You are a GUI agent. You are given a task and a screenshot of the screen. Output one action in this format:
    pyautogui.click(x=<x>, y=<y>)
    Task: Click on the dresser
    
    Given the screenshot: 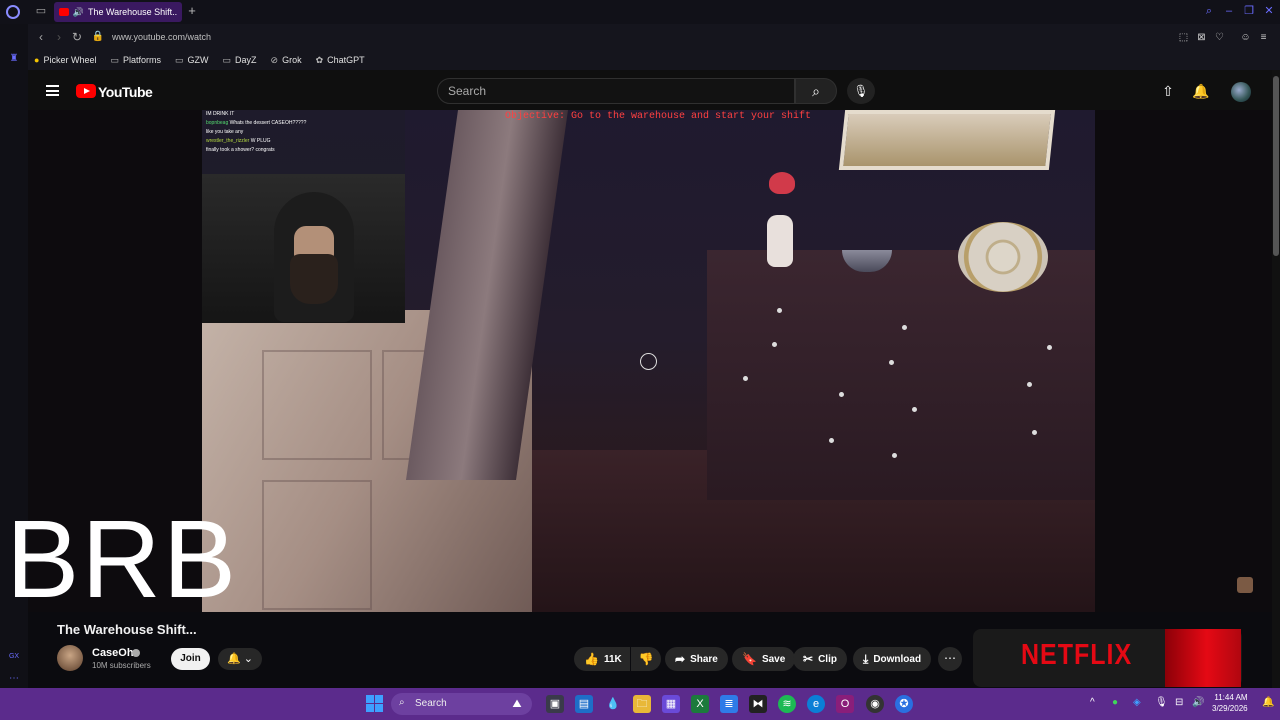 What is the action you would take?
    pyautogui.click(x=901, y=375)
    